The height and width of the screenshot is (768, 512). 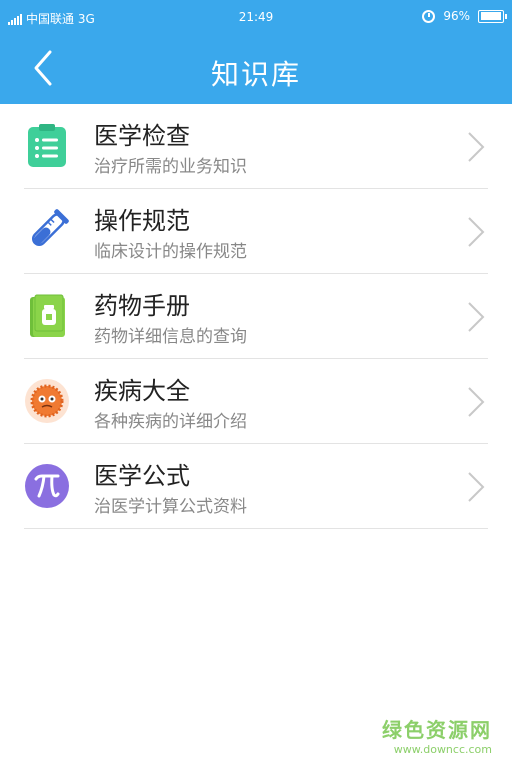 What do you see at coordinates (47, 315) in the screenshot?
I see `medicine-book-icon` at bounding box center [47, 315].